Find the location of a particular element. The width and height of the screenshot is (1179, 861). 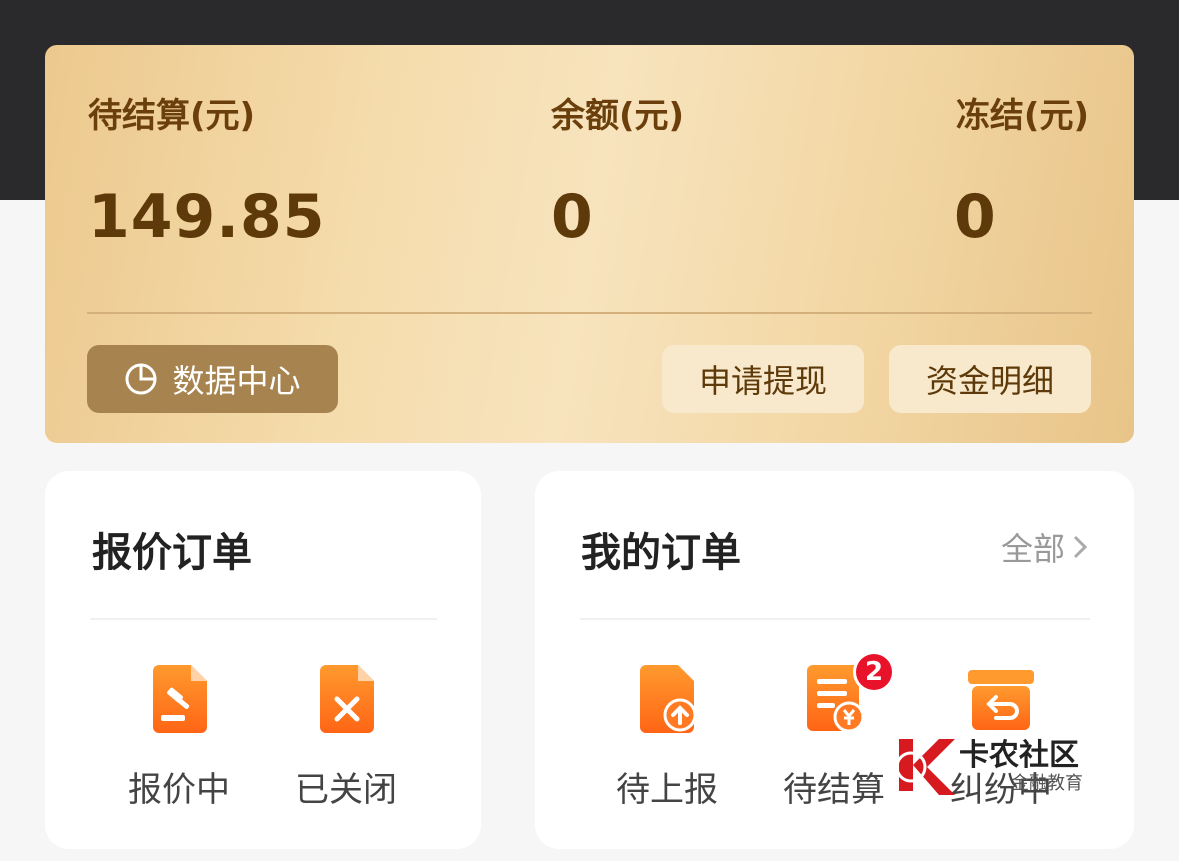

quoting-label: 报价中 is located at coordinates (179, 786).